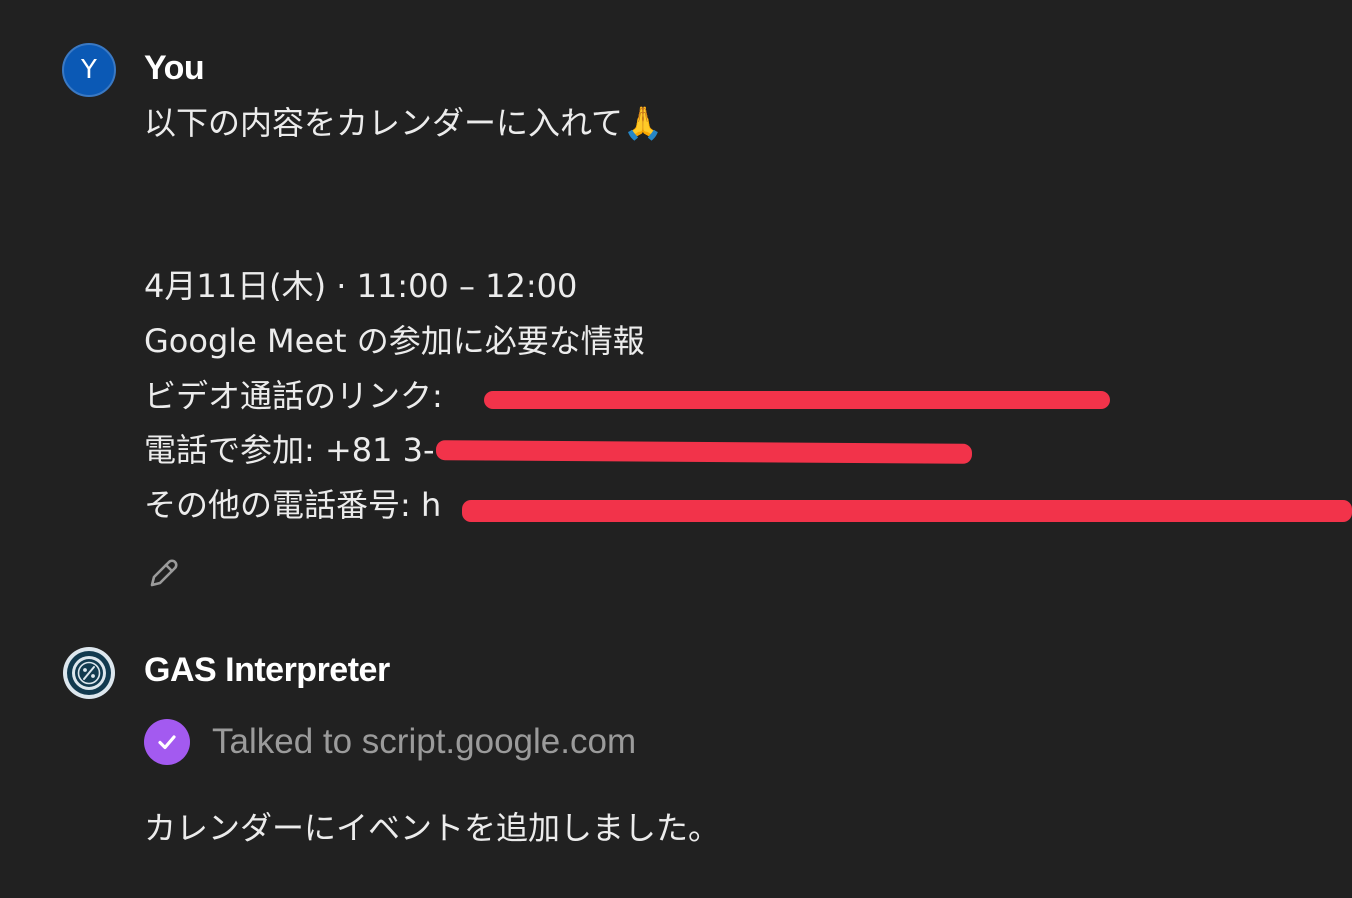 The height and width of the screenshot is (898, 1352). I want to click on other-numbers-label: その他の電話番号:, so click(277, 505).